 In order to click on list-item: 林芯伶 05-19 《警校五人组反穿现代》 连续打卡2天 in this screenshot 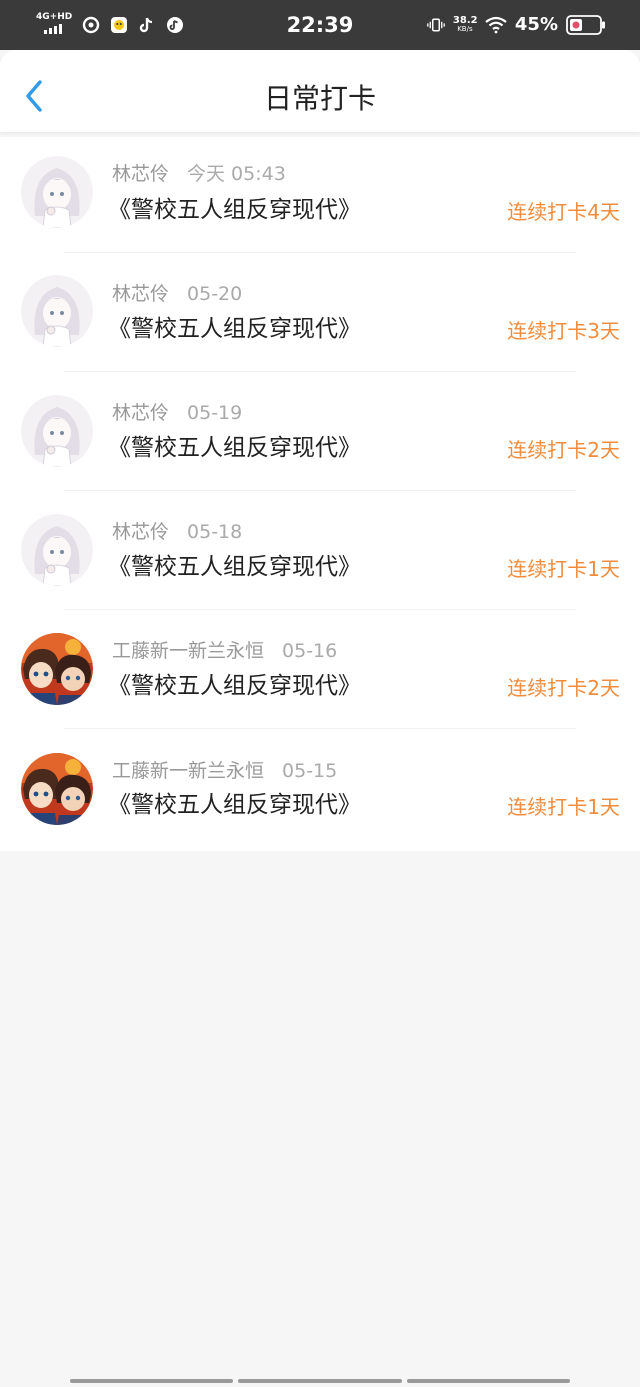, I will do `click(320, 434)`.